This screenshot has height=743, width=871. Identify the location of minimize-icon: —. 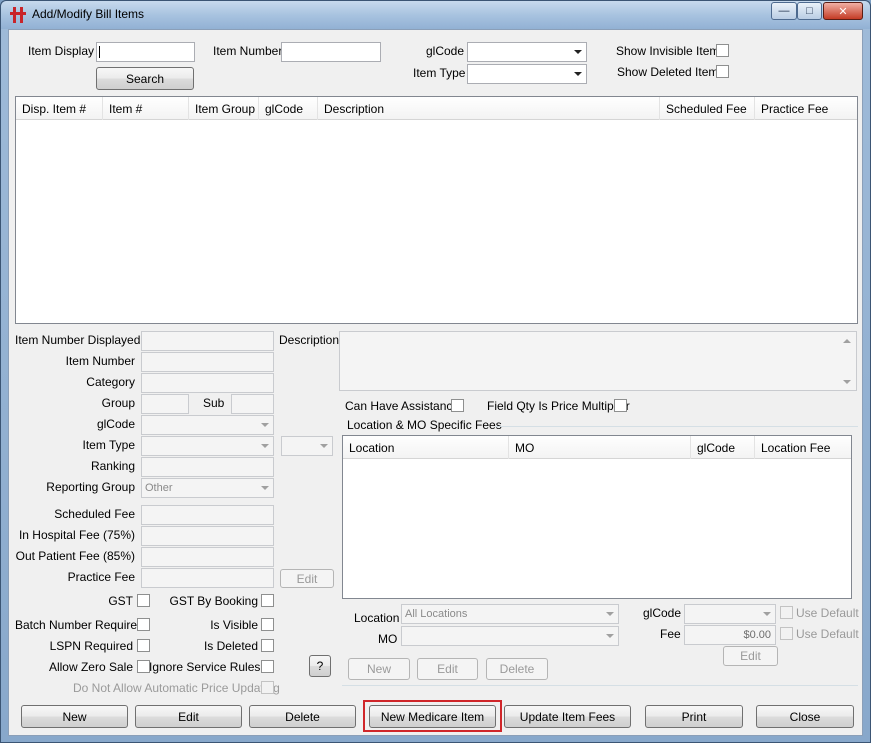
(784, 11).